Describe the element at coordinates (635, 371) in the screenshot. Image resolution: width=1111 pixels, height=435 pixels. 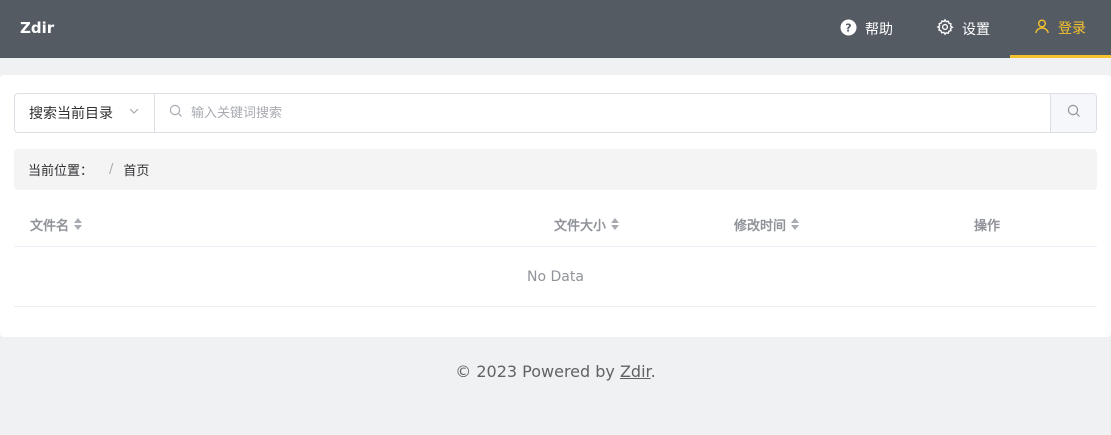
I see `footer-zdir-link: Zdir` at that location.